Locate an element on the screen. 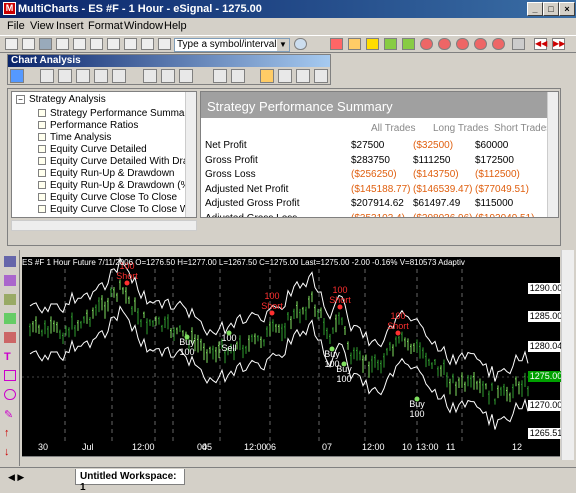  zoom-icon is located at coordinates (518, 44).